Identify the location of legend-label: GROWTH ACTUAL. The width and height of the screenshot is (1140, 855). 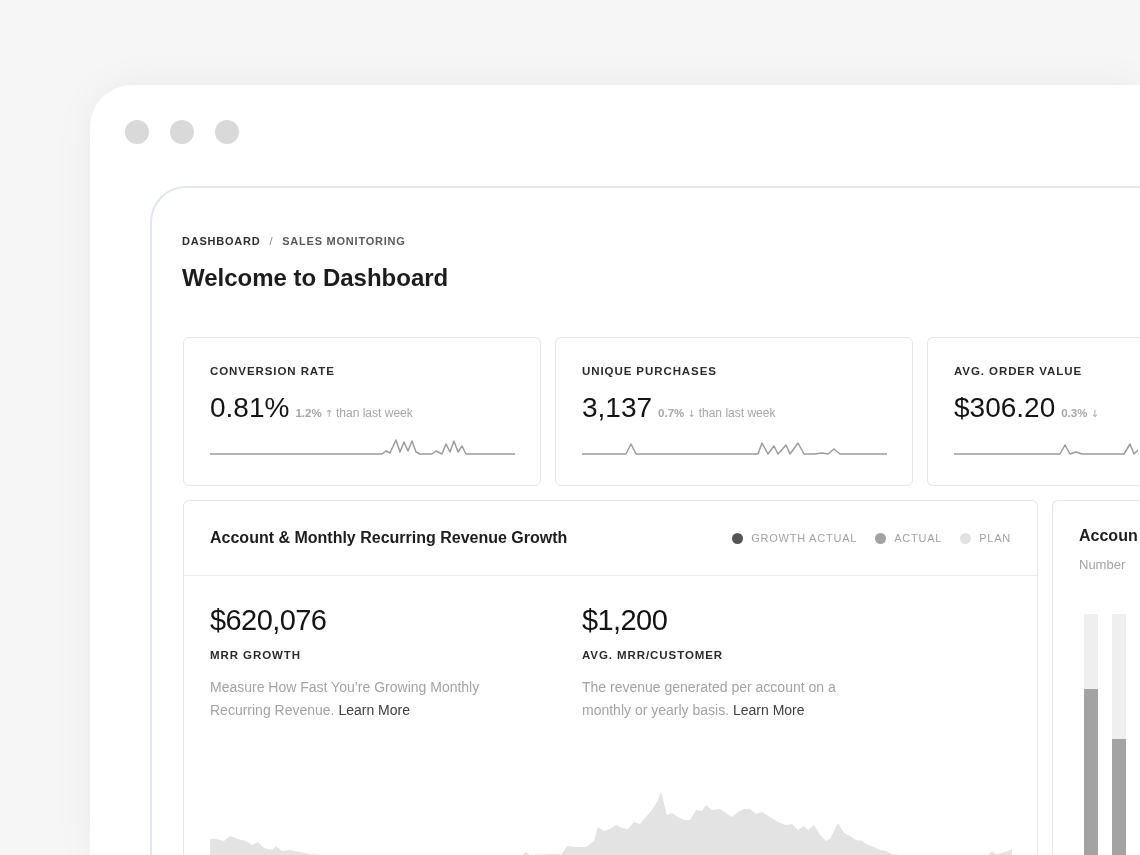
(804, 538).